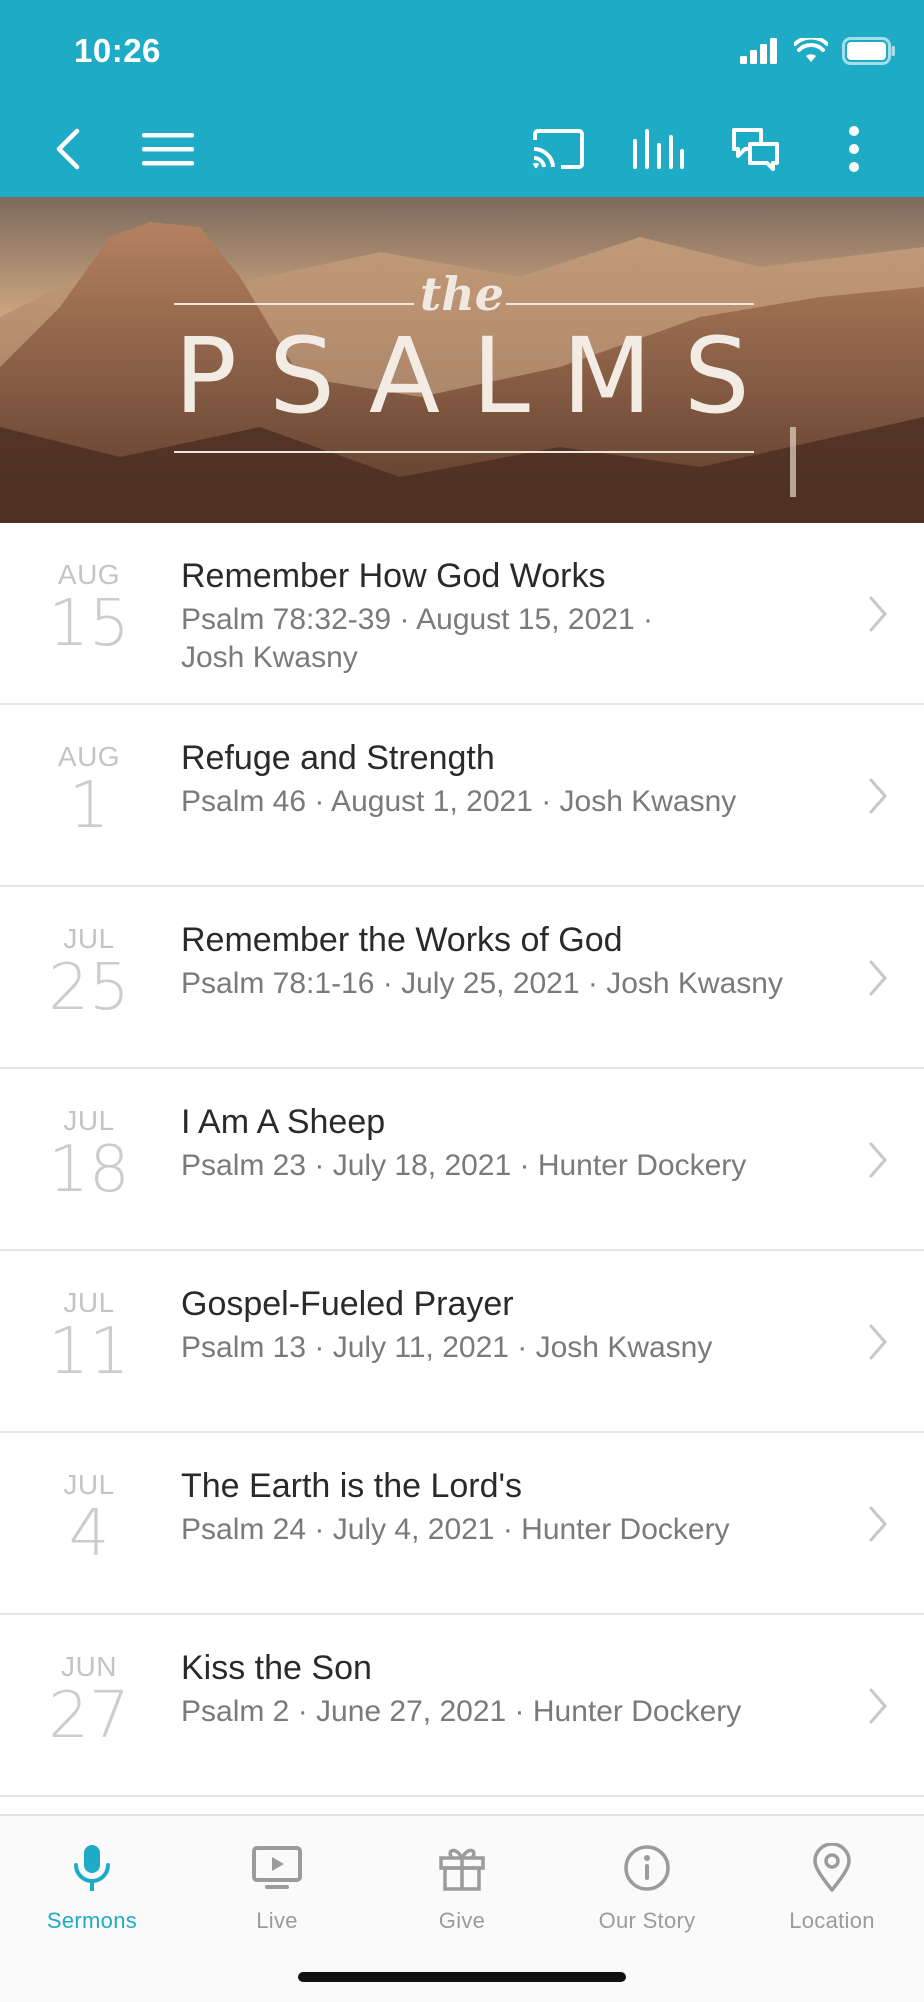 Image resolution: width=924 pixels, height=2002 pixels. Describe the element at coordinates (447, 1347) in the screenshot. I see `sermon-details: Psalm 13 · July 11, 2021 · Josh Kwasny` at that location.